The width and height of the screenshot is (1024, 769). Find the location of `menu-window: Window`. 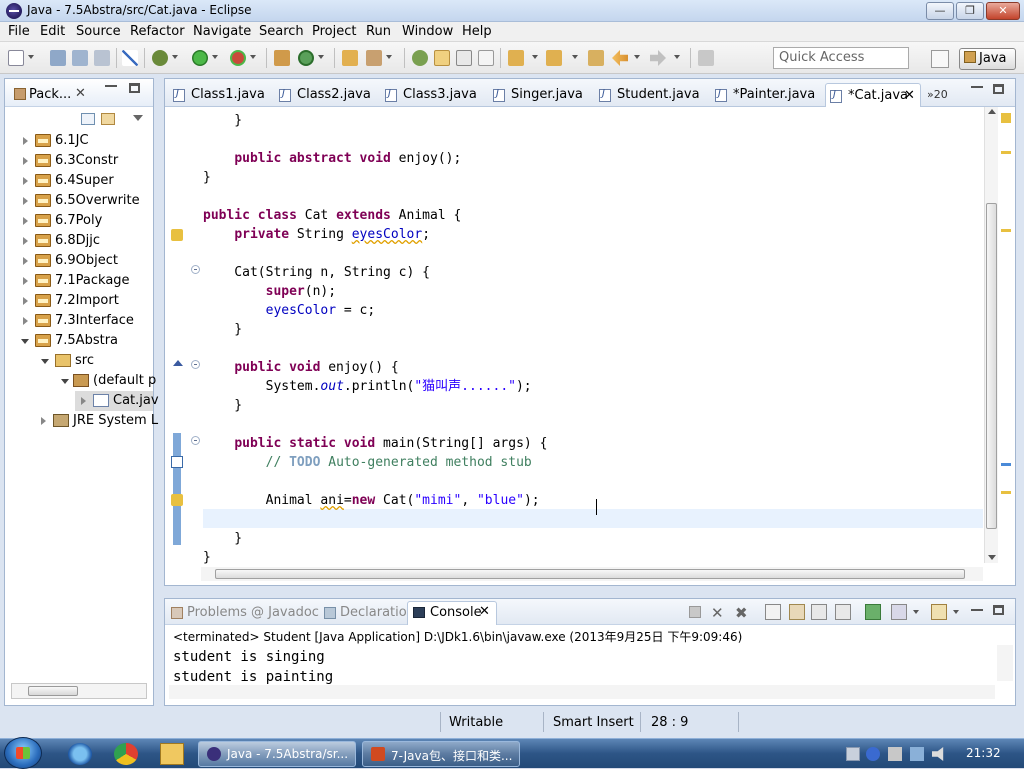

menu-window: Window is located at coordinates (427, 31).